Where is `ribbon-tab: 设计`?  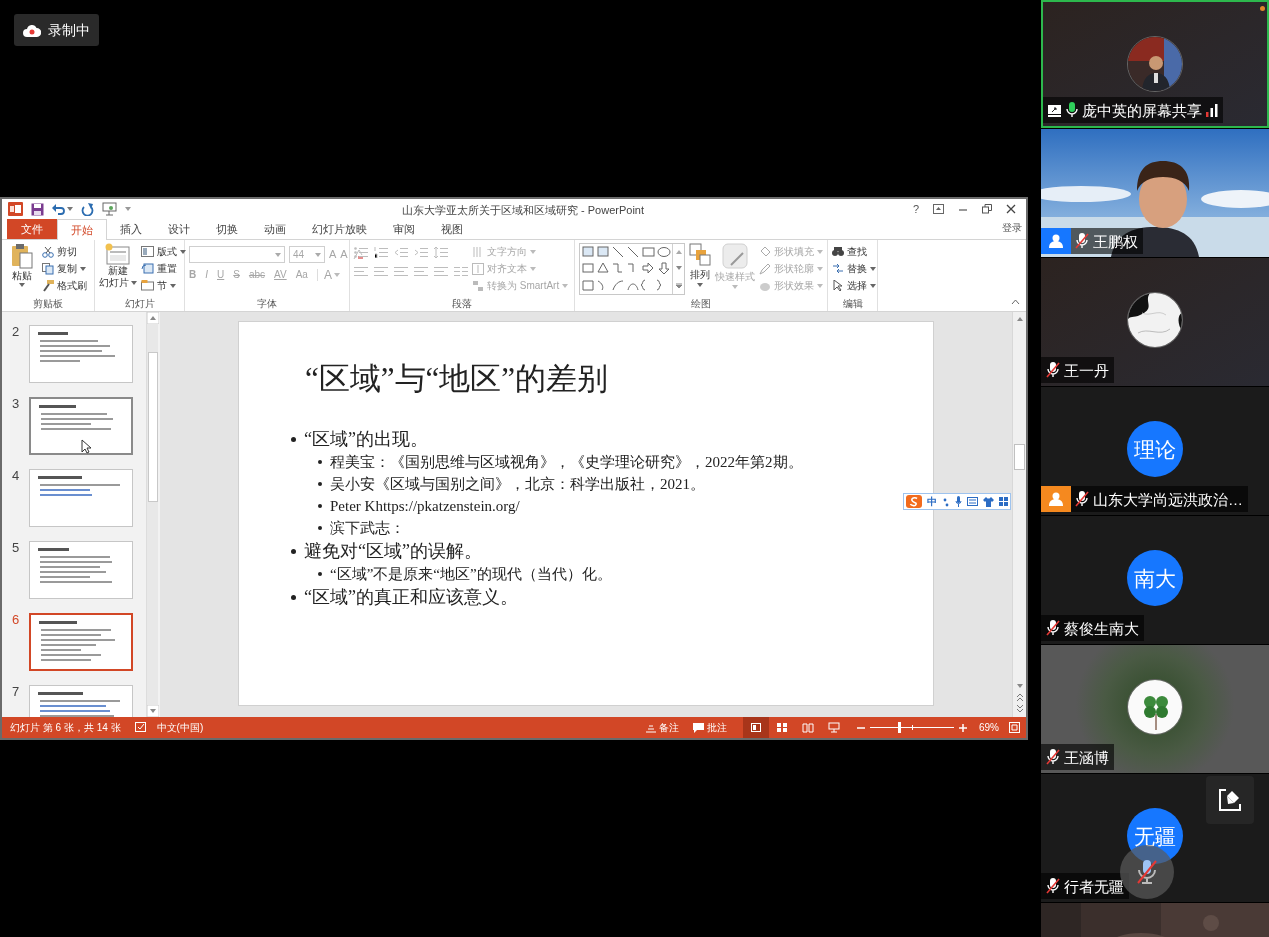 ribbon-tab: 设计 is located at coordinates (179, 229).